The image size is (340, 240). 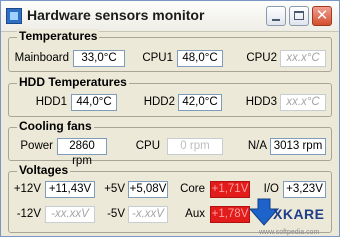 What do you see at coordinates (99, 58) in the screenshot?
I see `mainboard-temp-field: 33,0°C` at bounding box center [99, 58].